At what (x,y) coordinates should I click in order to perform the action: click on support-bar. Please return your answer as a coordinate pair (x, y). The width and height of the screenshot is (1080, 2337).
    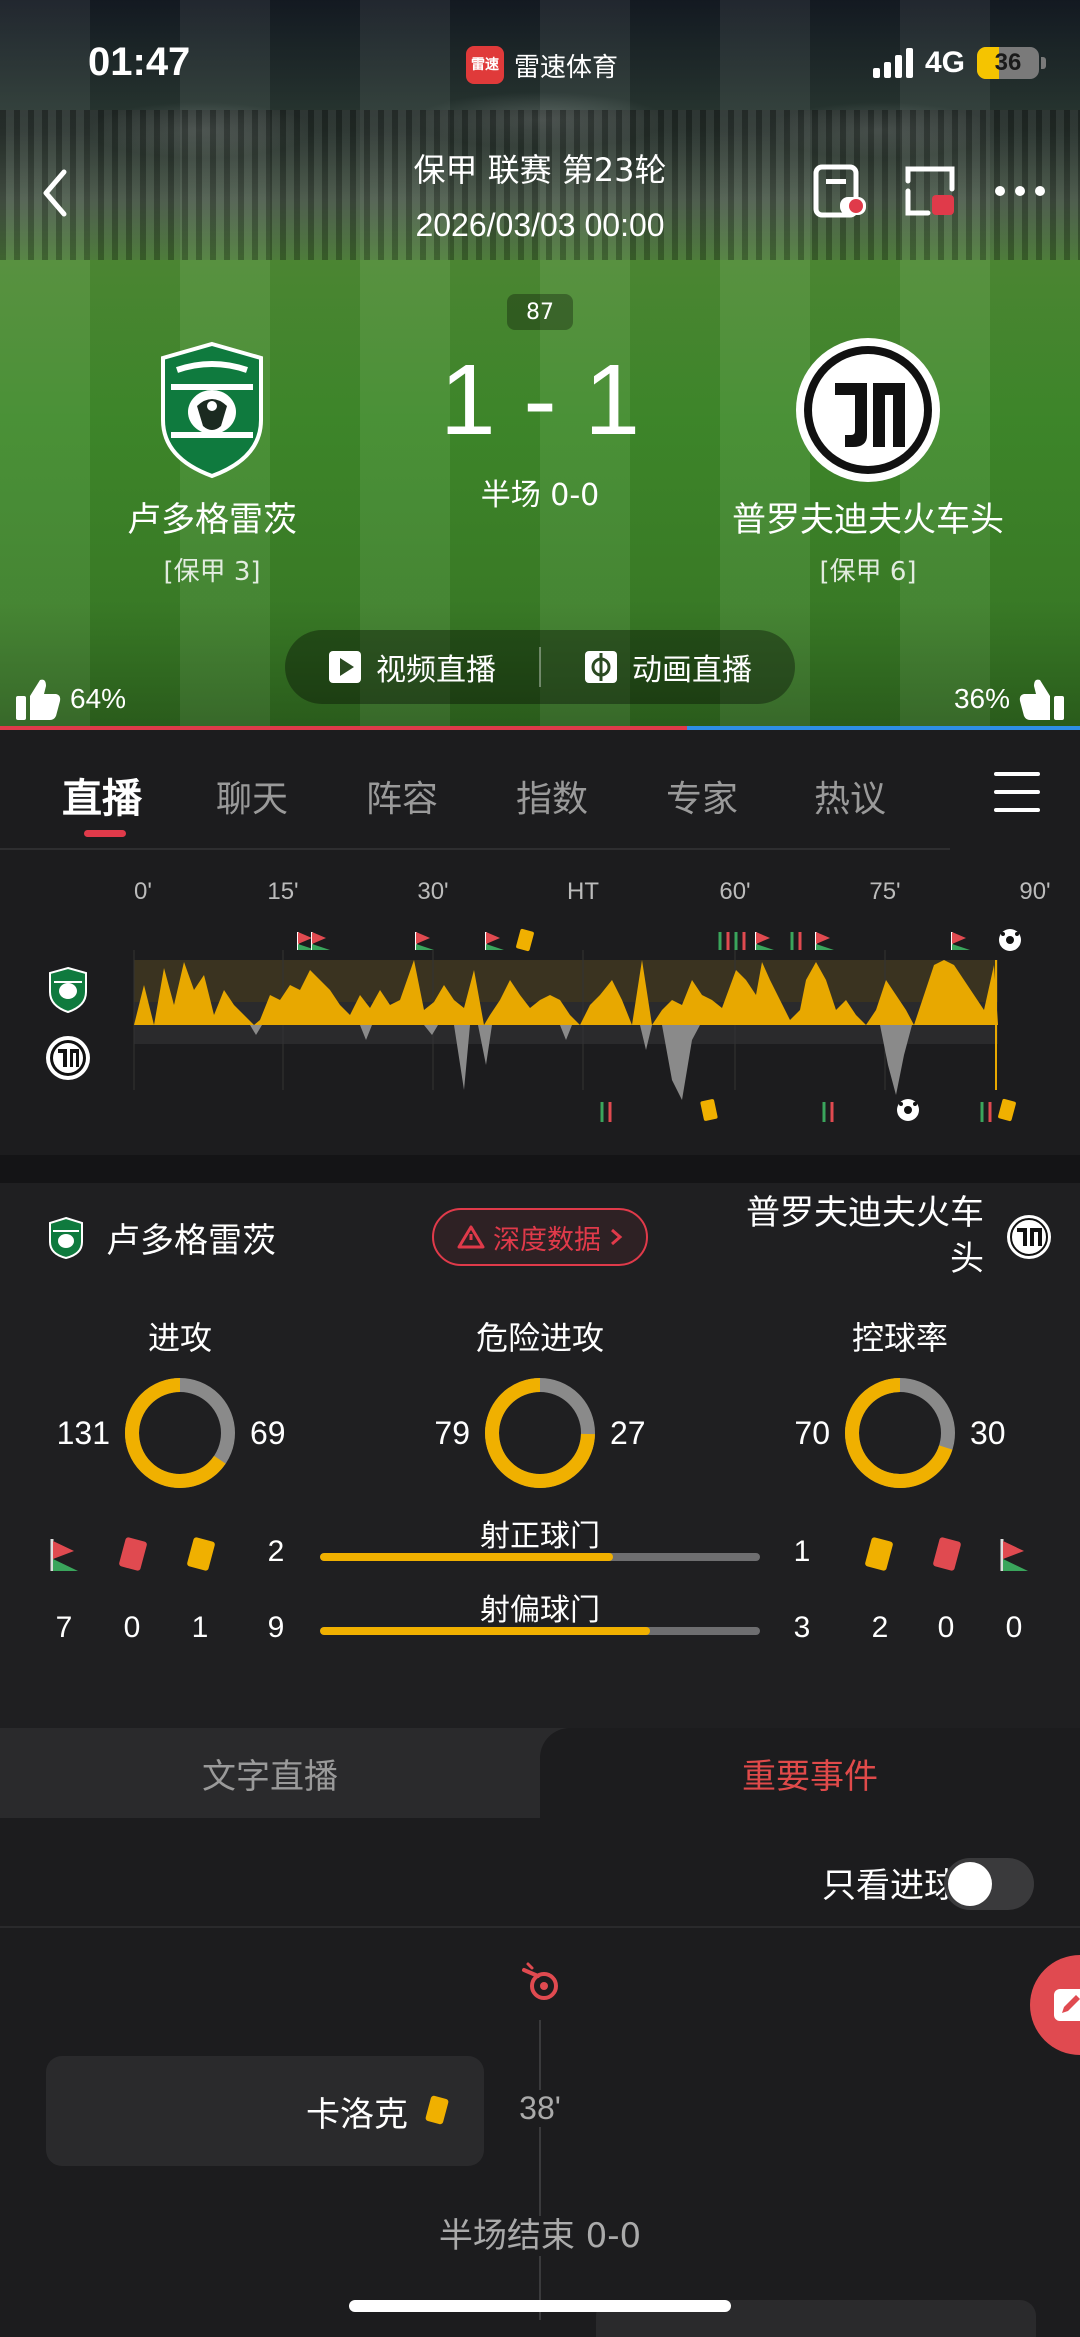
    Looking at the image, I should click on (540, 728).